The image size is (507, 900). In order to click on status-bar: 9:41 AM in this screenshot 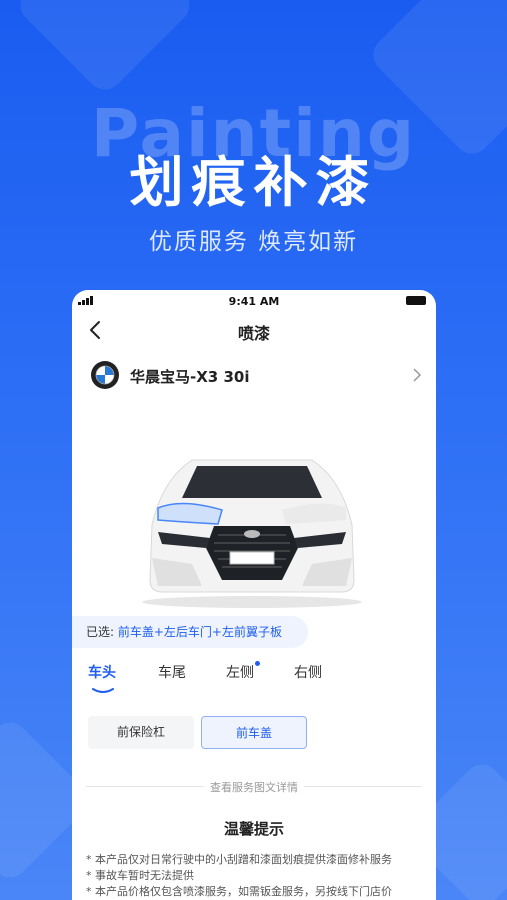, I will do `click(254, 301)`.